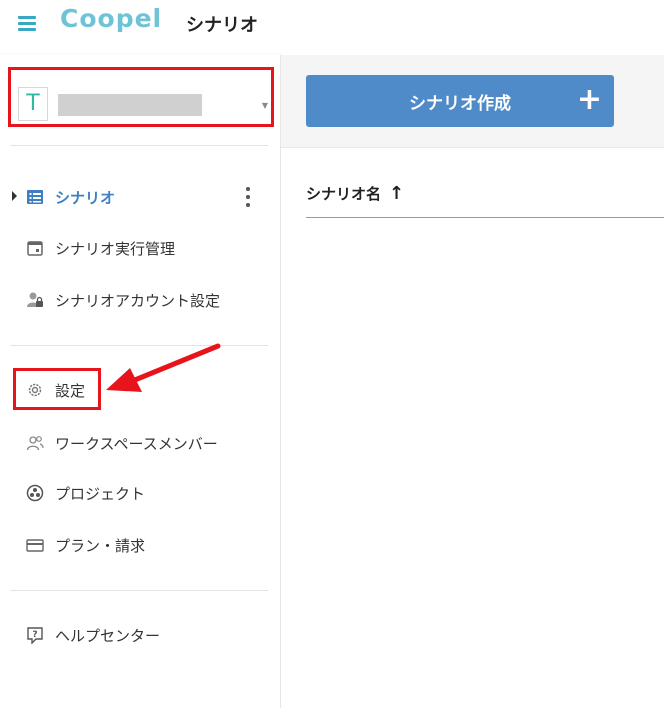 This screenshot has width=664, height=708. Describe the element at coordinates (35, 197) in the screenshot. I see `list-icon` at that location.